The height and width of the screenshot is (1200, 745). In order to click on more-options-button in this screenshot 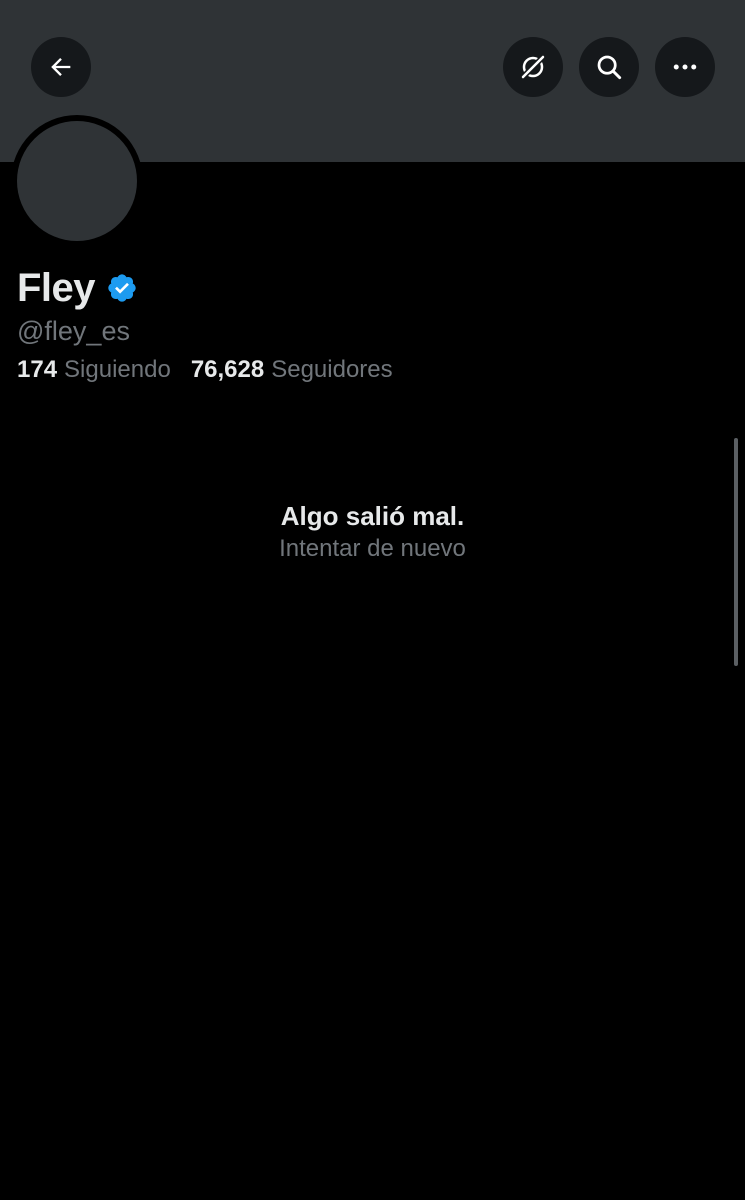, I will do `click(685, 67)`.